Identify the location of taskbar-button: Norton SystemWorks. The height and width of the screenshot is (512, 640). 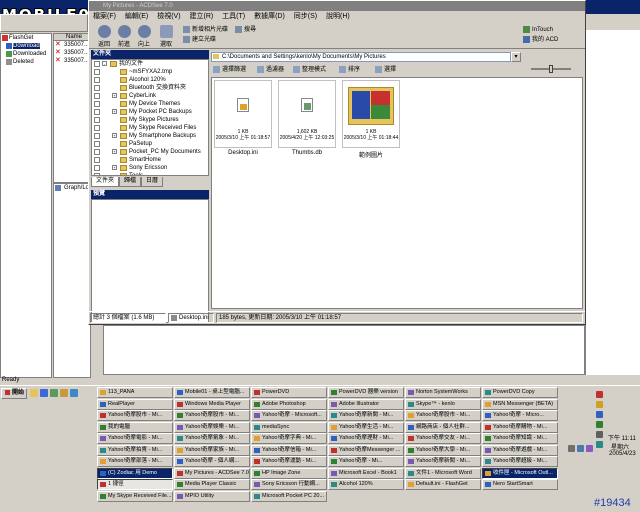
(443, 392).